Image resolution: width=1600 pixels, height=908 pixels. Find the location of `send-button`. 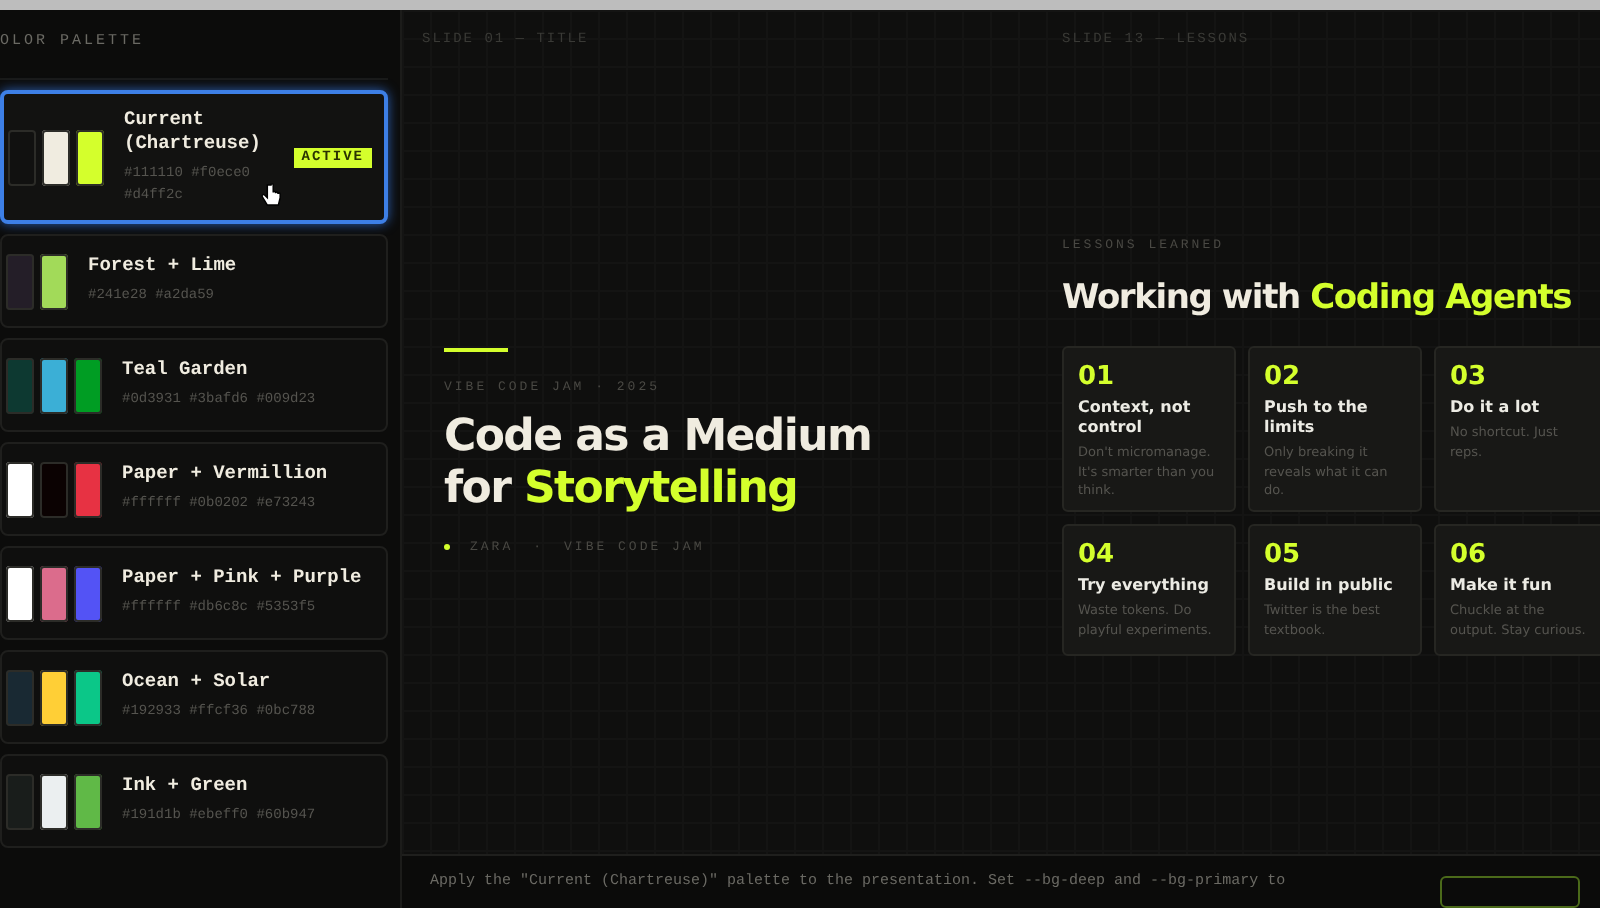

send-button is located at coordinates (1510, 892).